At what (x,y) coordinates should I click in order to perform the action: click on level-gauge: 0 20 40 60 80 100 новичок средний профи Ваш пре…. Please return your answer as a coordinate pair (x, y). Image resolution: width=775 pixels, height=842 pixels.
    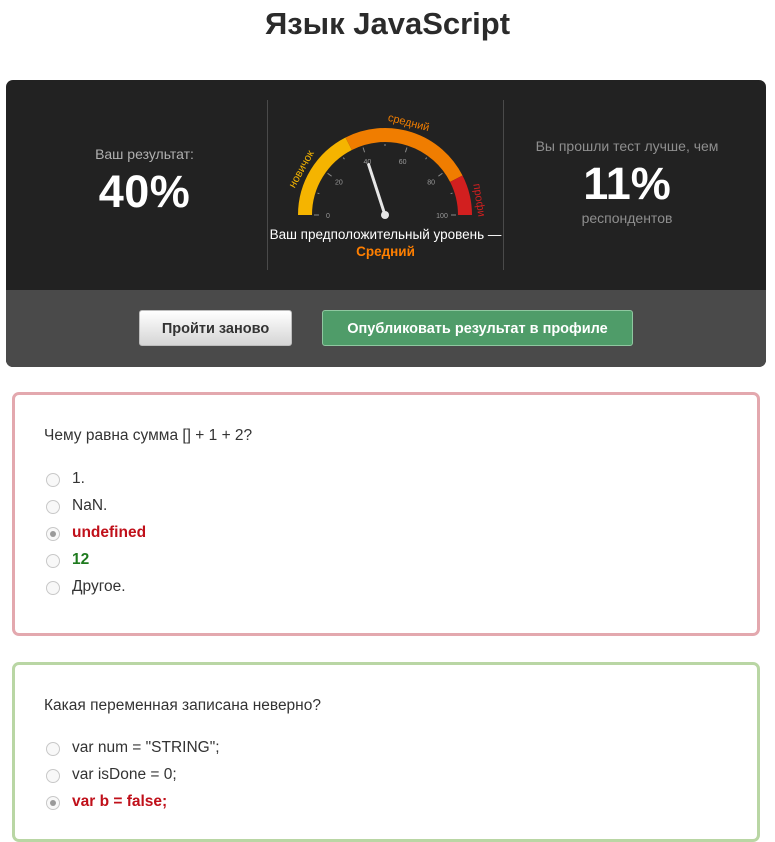
    Looking at the image, I should click on (385, 190).